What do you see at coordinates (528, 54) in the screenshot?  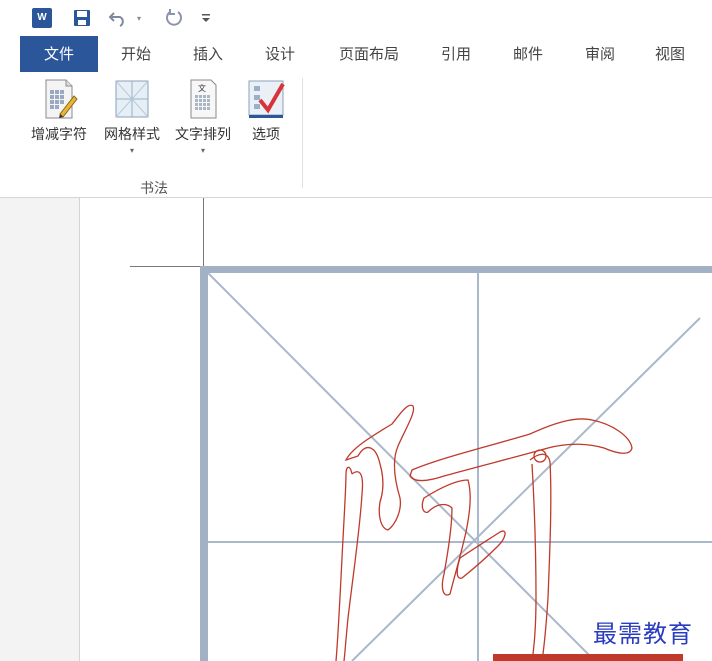 I see `tab-mailings: 邮件` at bounding box center [528, 54].